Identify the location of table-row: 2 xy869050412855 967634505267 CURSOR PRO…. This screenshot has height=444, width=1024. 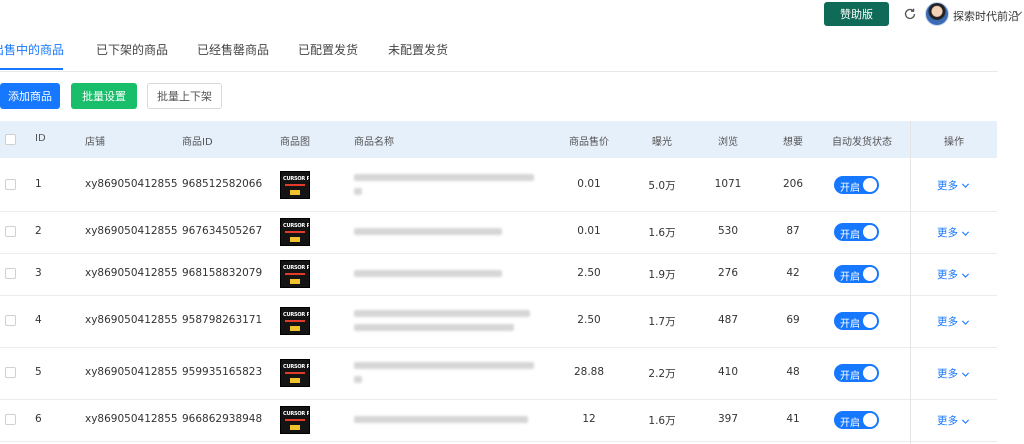
(498, 232).